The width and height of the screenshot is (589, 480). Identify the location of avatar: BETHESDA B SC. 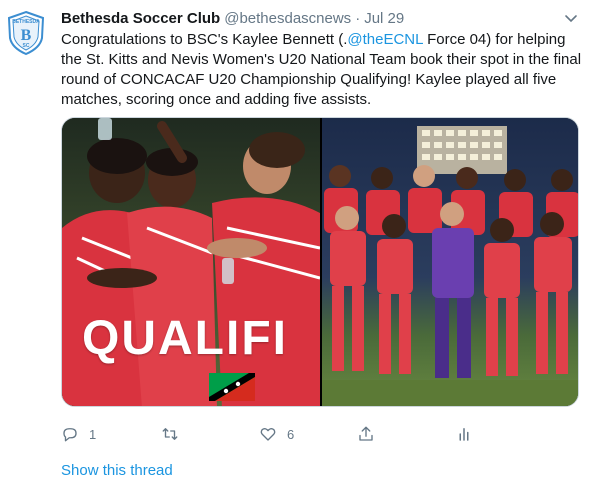
(26, 33).